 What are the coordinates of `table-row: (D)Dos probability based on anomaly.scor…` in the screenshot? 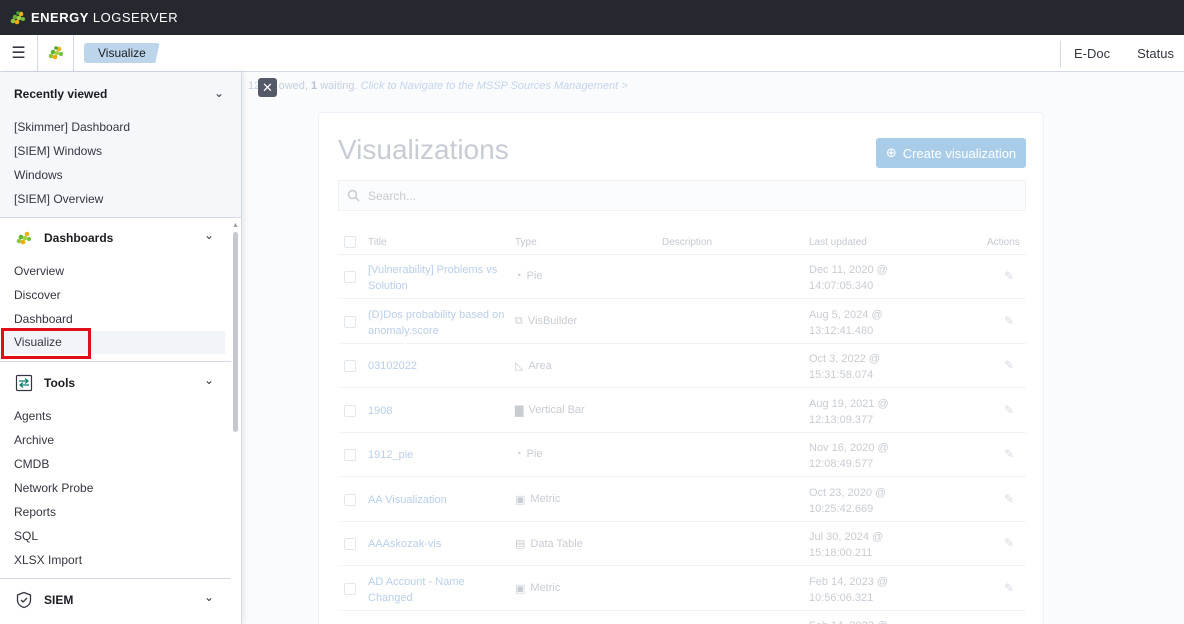 It's located at (682, 322).